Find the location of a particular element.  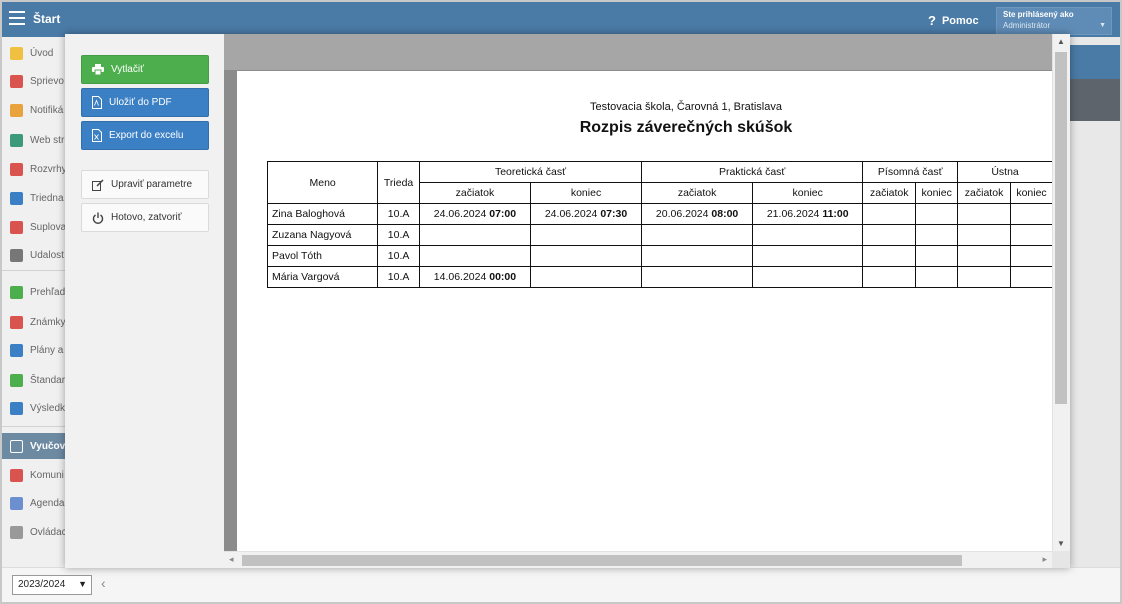

wand-icon is located at coordinates (16, 81).